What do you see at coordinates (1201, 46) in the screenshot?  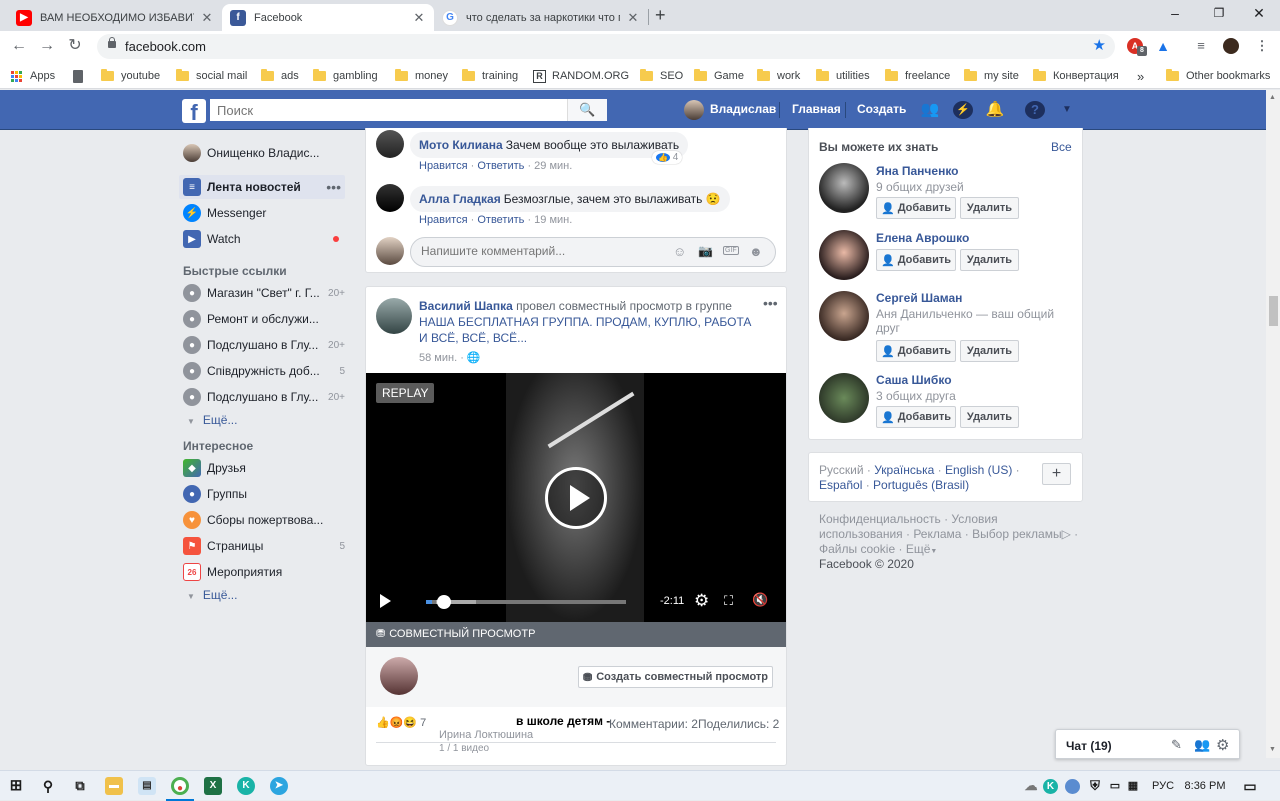 I see `reading-list-icon: ≡` at bounding box center [1201, 46].